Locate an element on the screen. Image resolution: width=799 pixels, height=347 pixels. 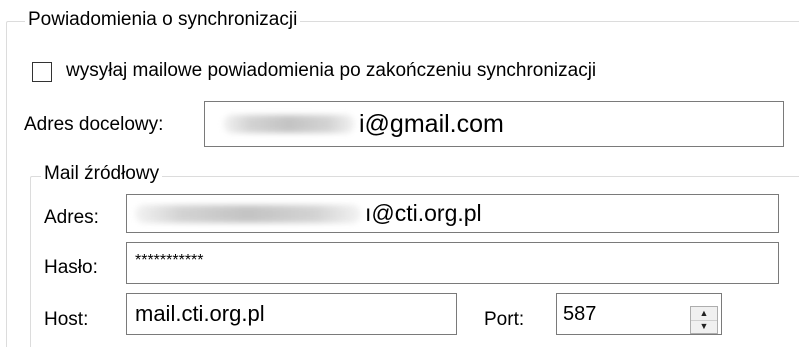
port-value: 587 is located at coordinates (580, 313).